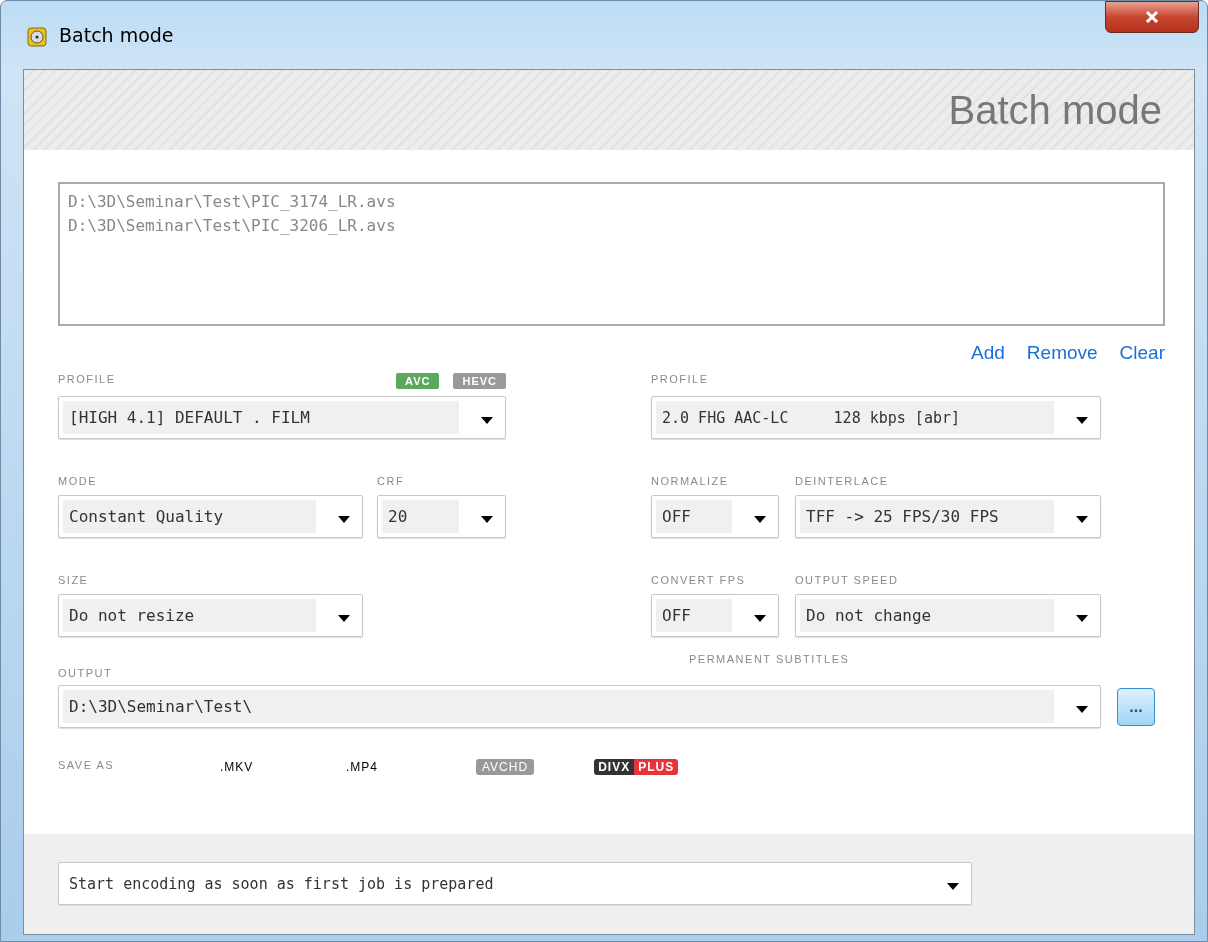 The height and width of the screenshot is (942, 1208). Describe the element at coordinates (282, 417) in the screenshot. I see `dropdown: [HIGH 4.1] DEFAULT . FILM` at that location.